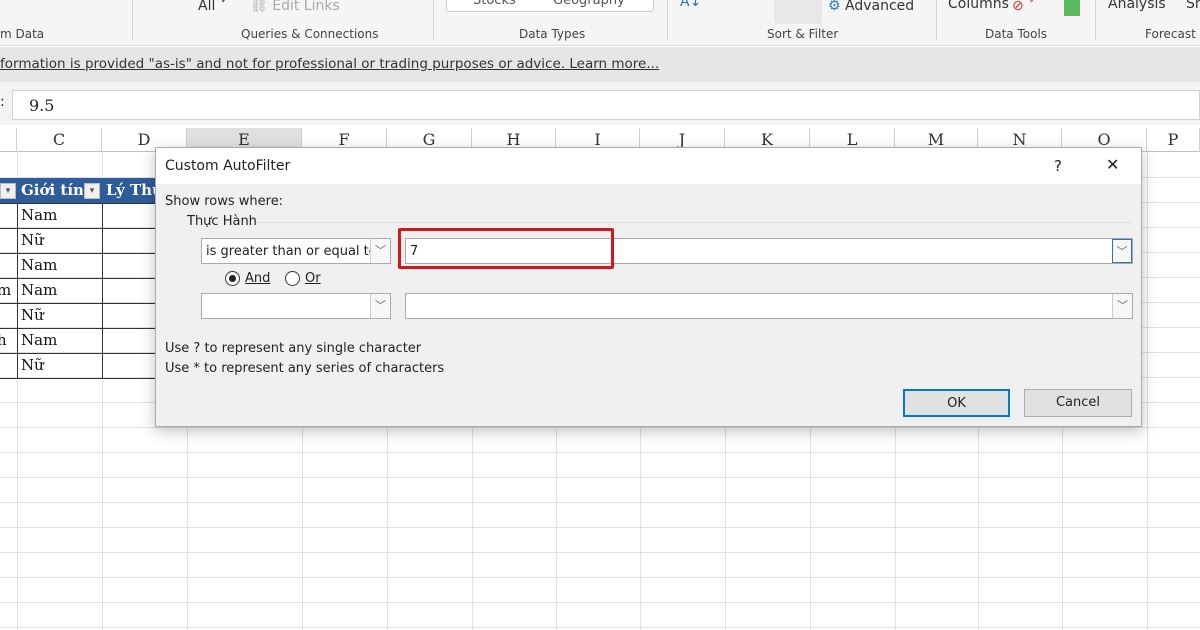 The width and height of the screenshot is (1200, 630). What do you see at coordinates (552, 34) in the screenshot?
I see `group-label: Data Types` at bounding box center [552, 34].